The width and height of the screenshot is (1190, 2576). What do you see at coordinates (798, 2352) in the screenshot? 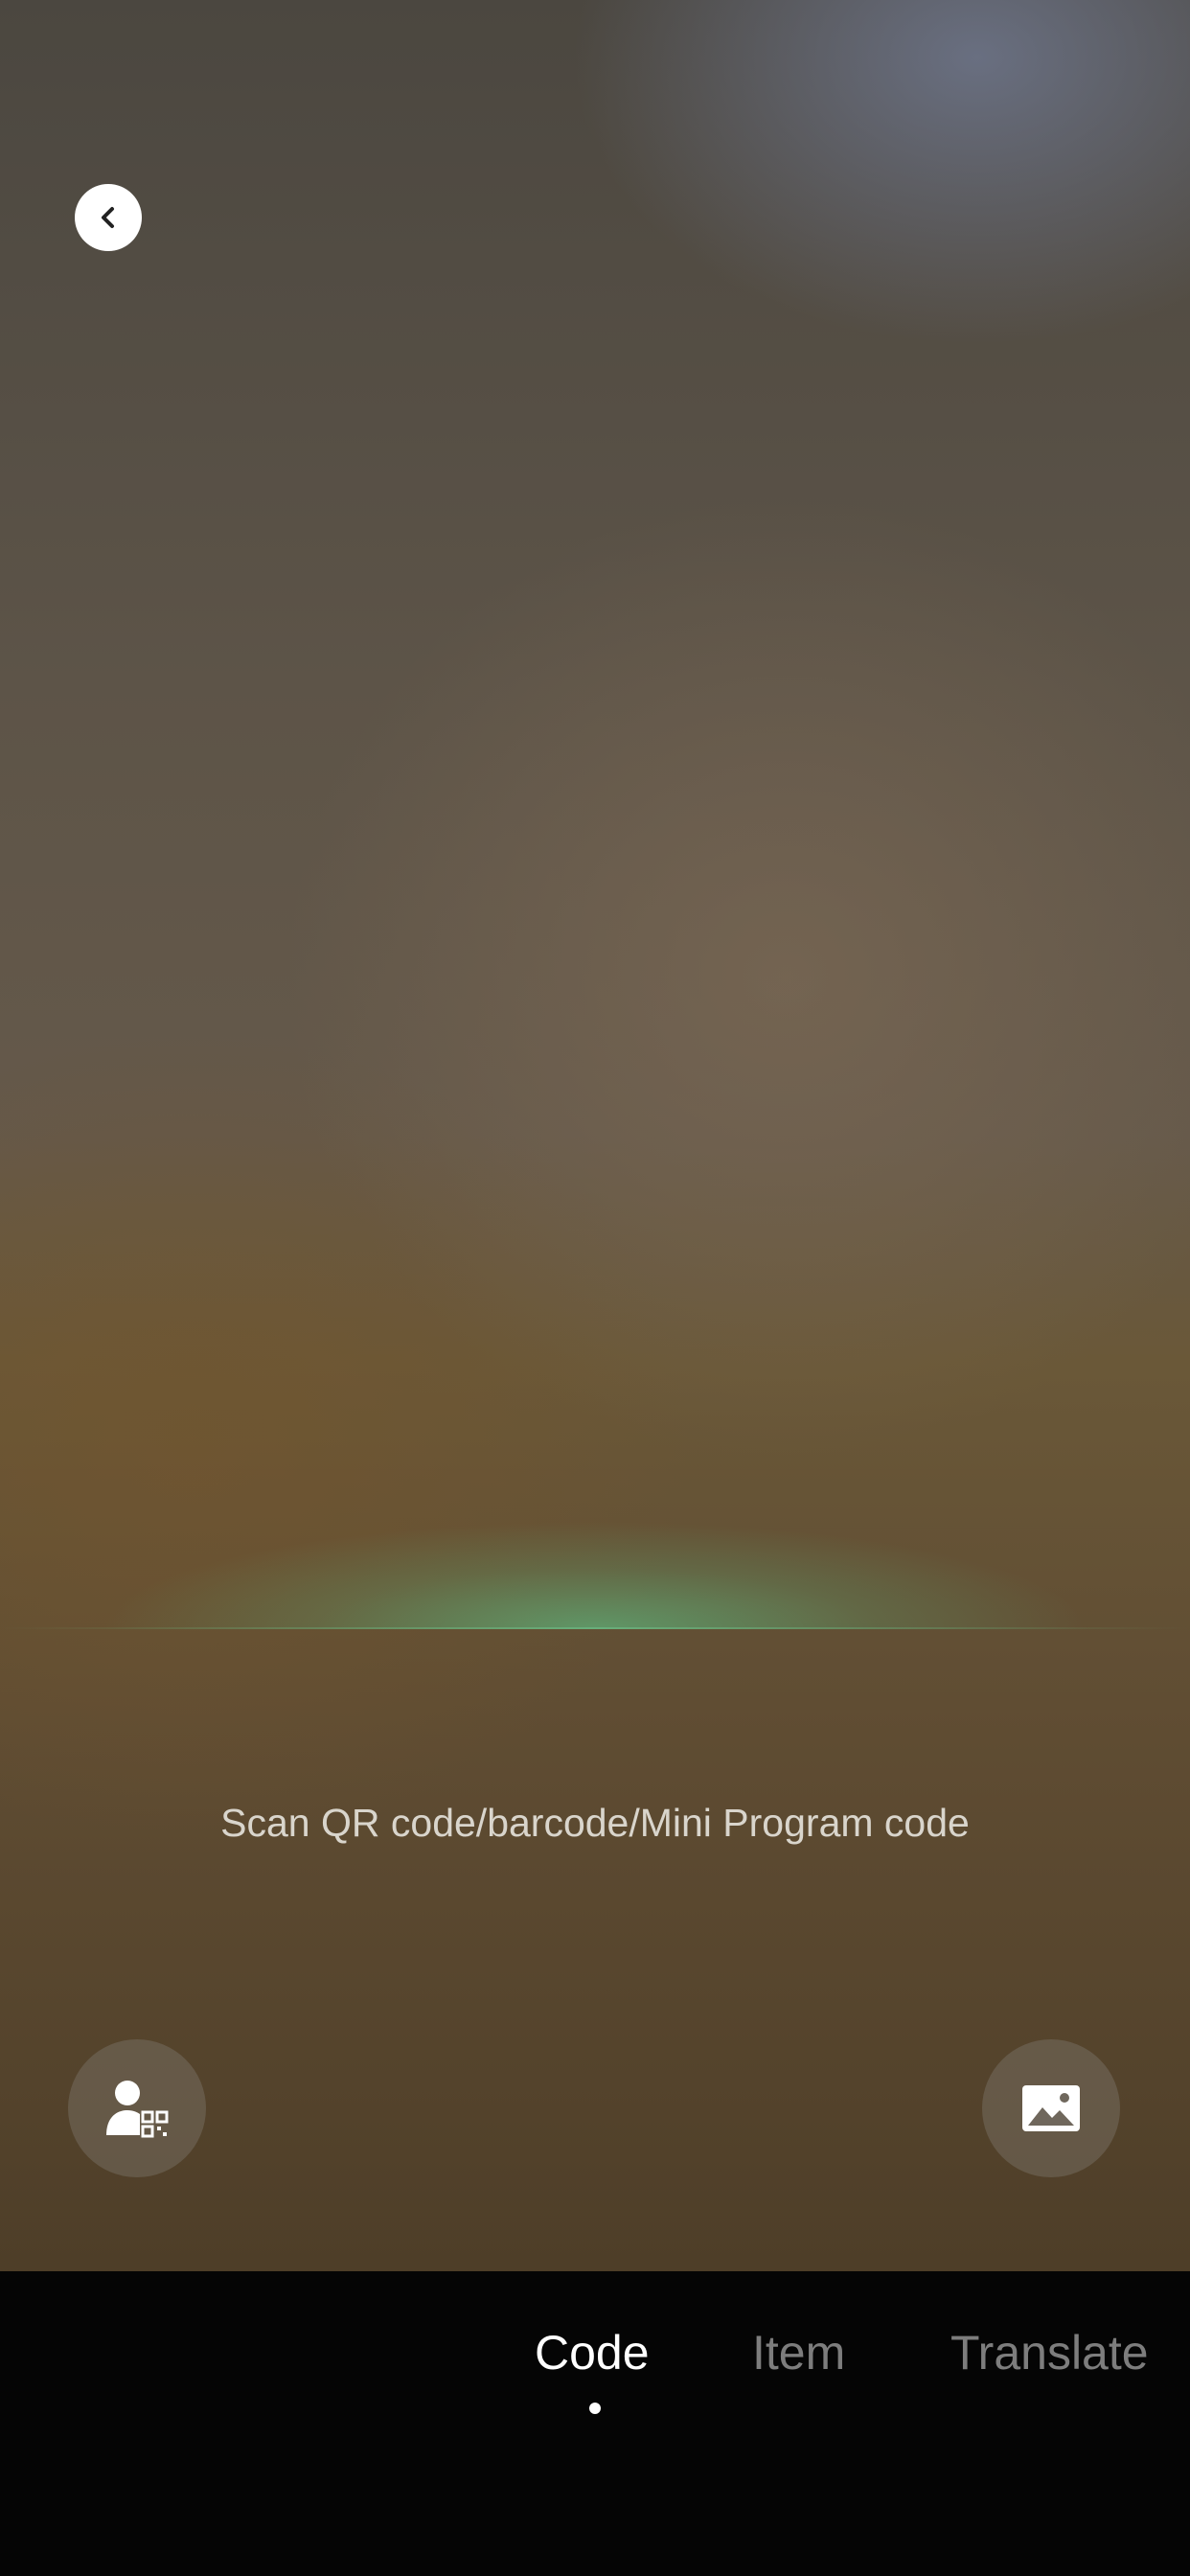
I see `tab-item: Item` at bounding box center [798, 2352].